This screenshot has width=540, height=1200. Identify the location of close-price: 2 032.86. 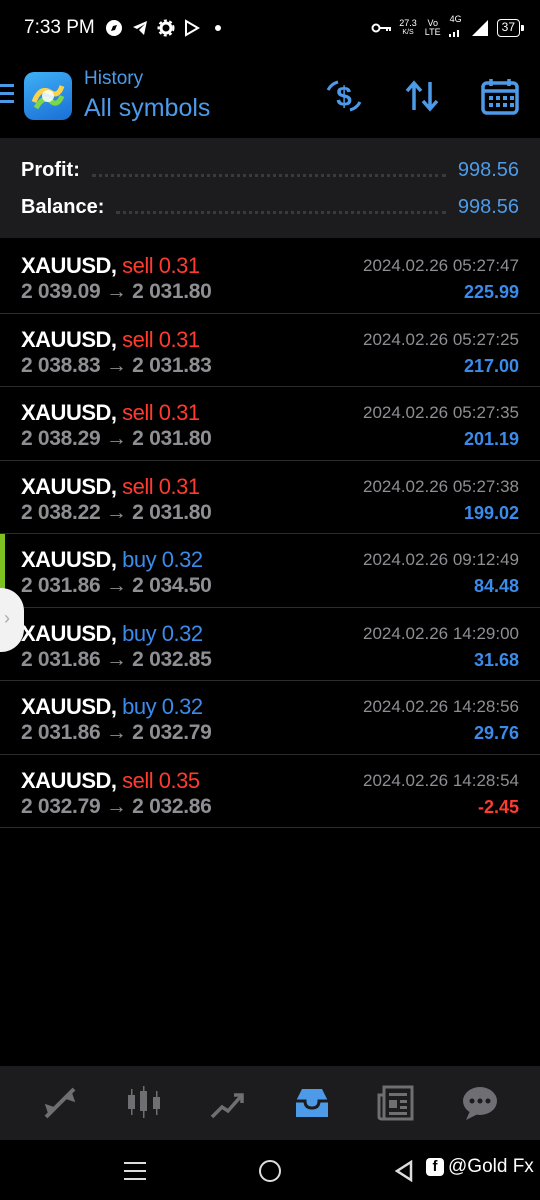
(172, 806).